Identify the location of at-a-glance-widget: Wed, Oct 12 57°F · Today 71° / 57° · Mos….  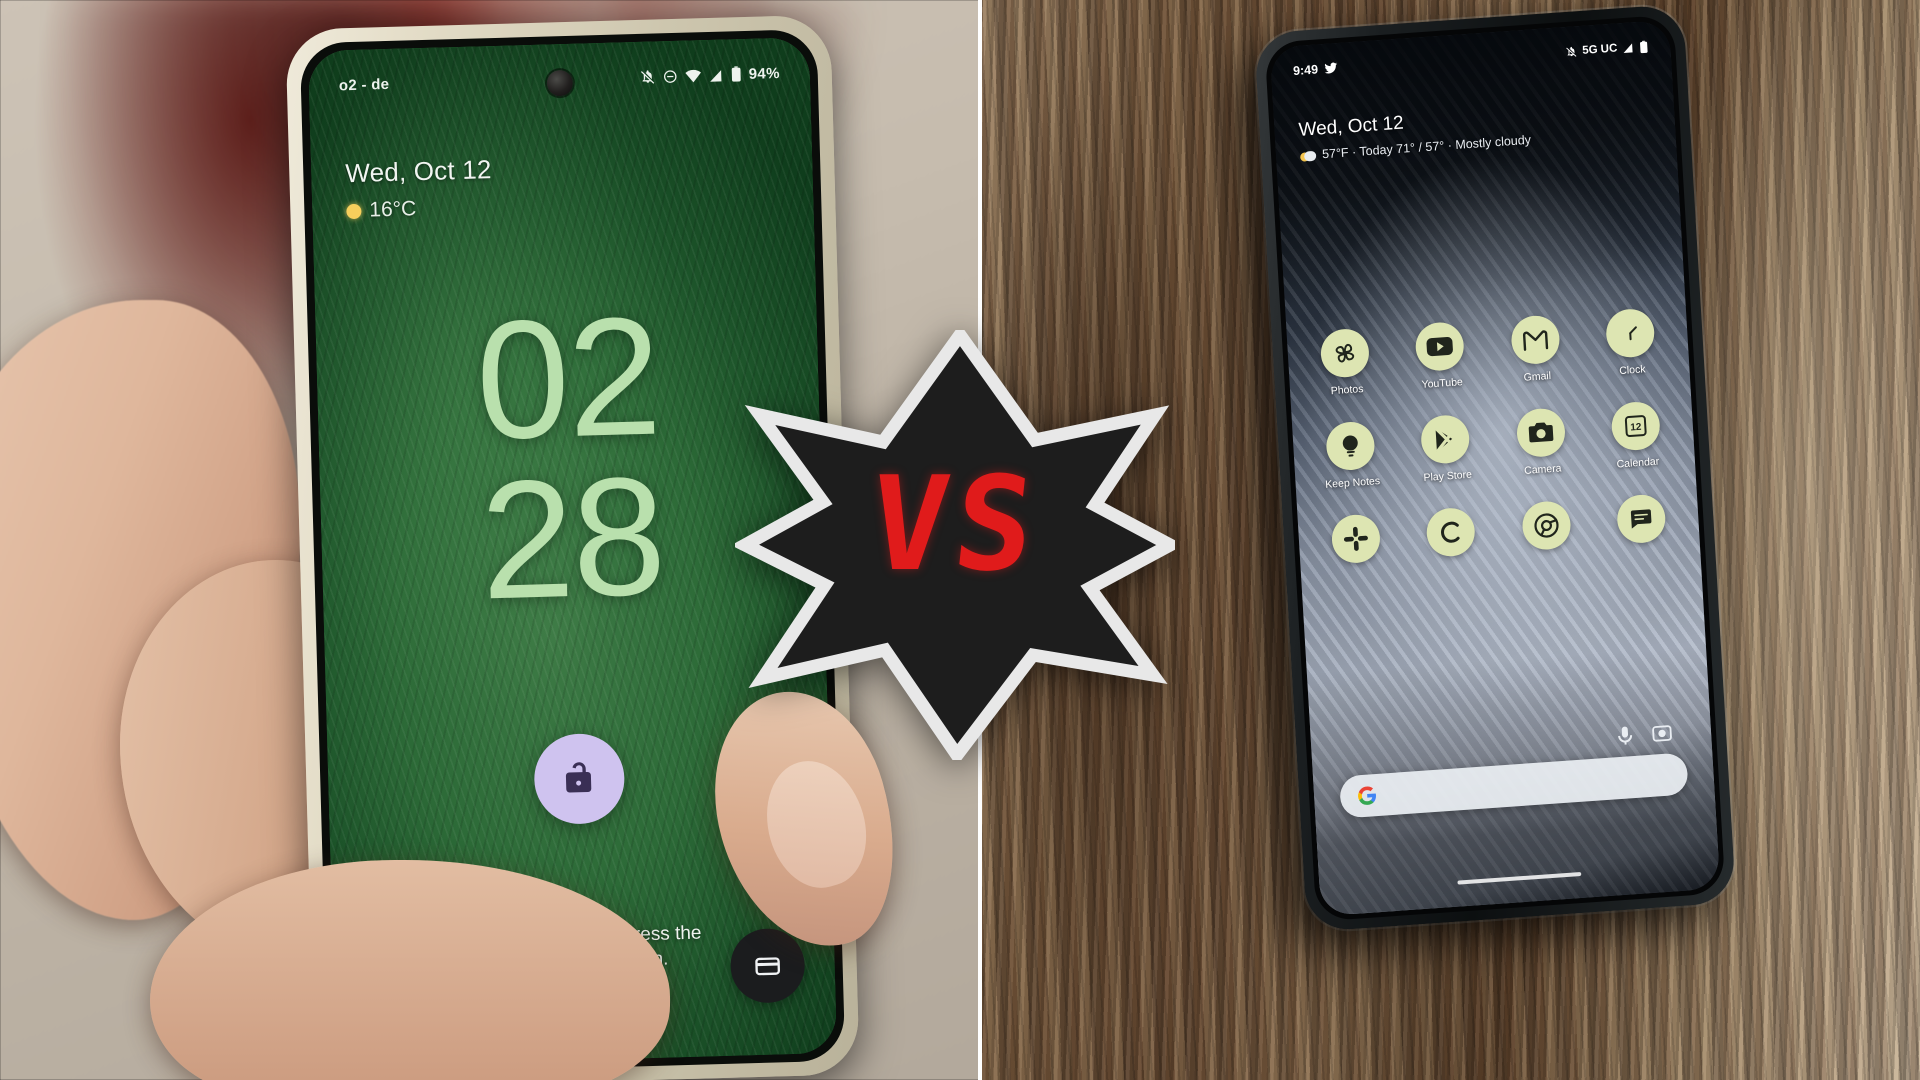
(1414, 133).